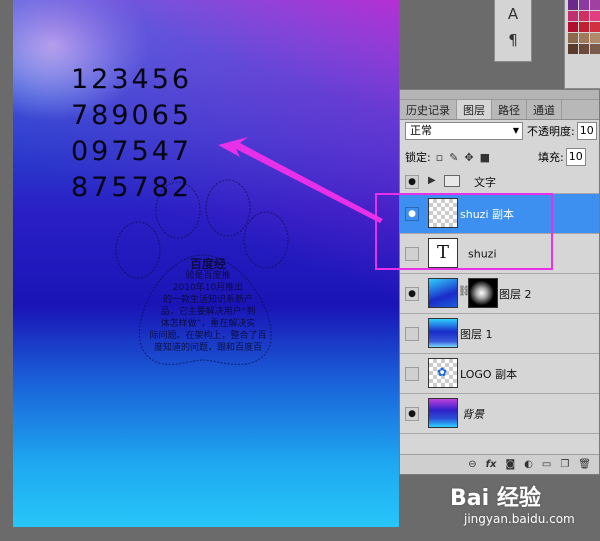 The width and height of the screenshot is (600, 541). What do you see at coordinates (432, 180) in the screenshot?
I see `expand-arrow-icon: ▶` at bounding box center [432, 180].